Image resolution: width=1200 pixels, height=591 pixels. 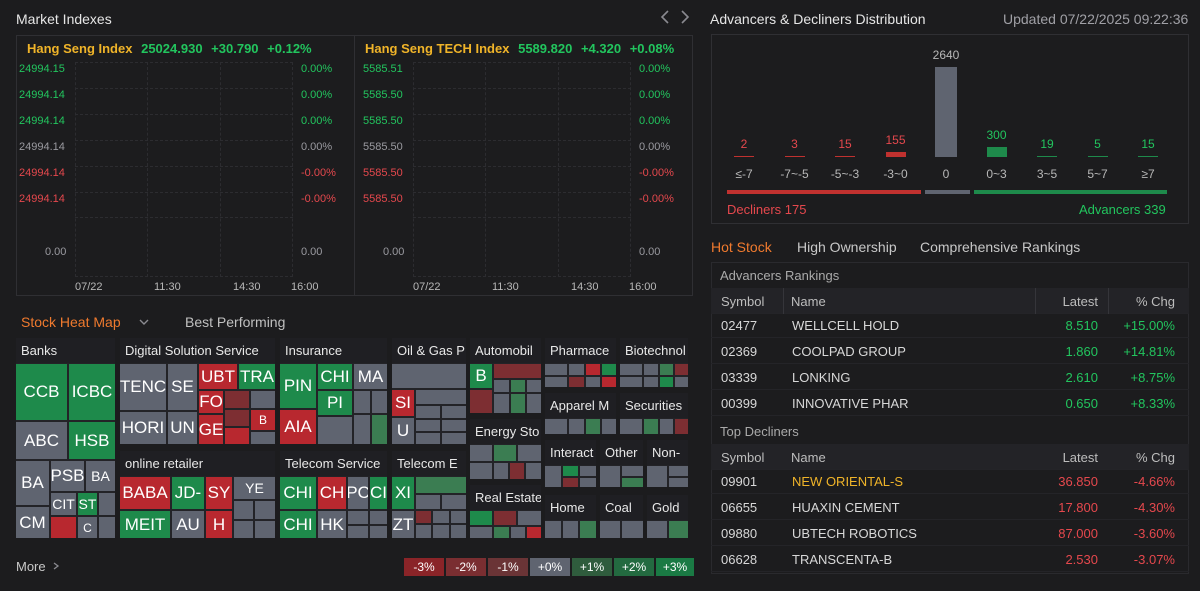 I want to click on stock-tile: TENC, so click(x=143, y=387).